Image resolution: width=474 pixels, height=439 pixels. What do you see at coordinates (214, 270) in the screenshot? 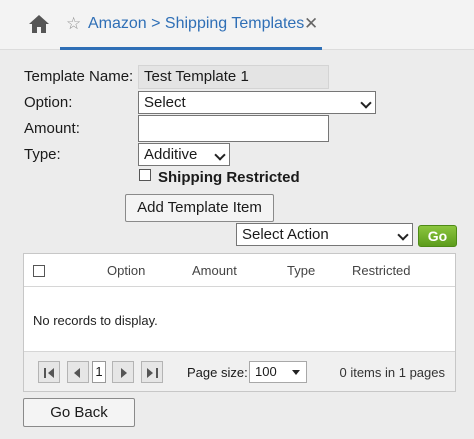
I see `column-header-amount: Amount` at bounding box center [214, 270].